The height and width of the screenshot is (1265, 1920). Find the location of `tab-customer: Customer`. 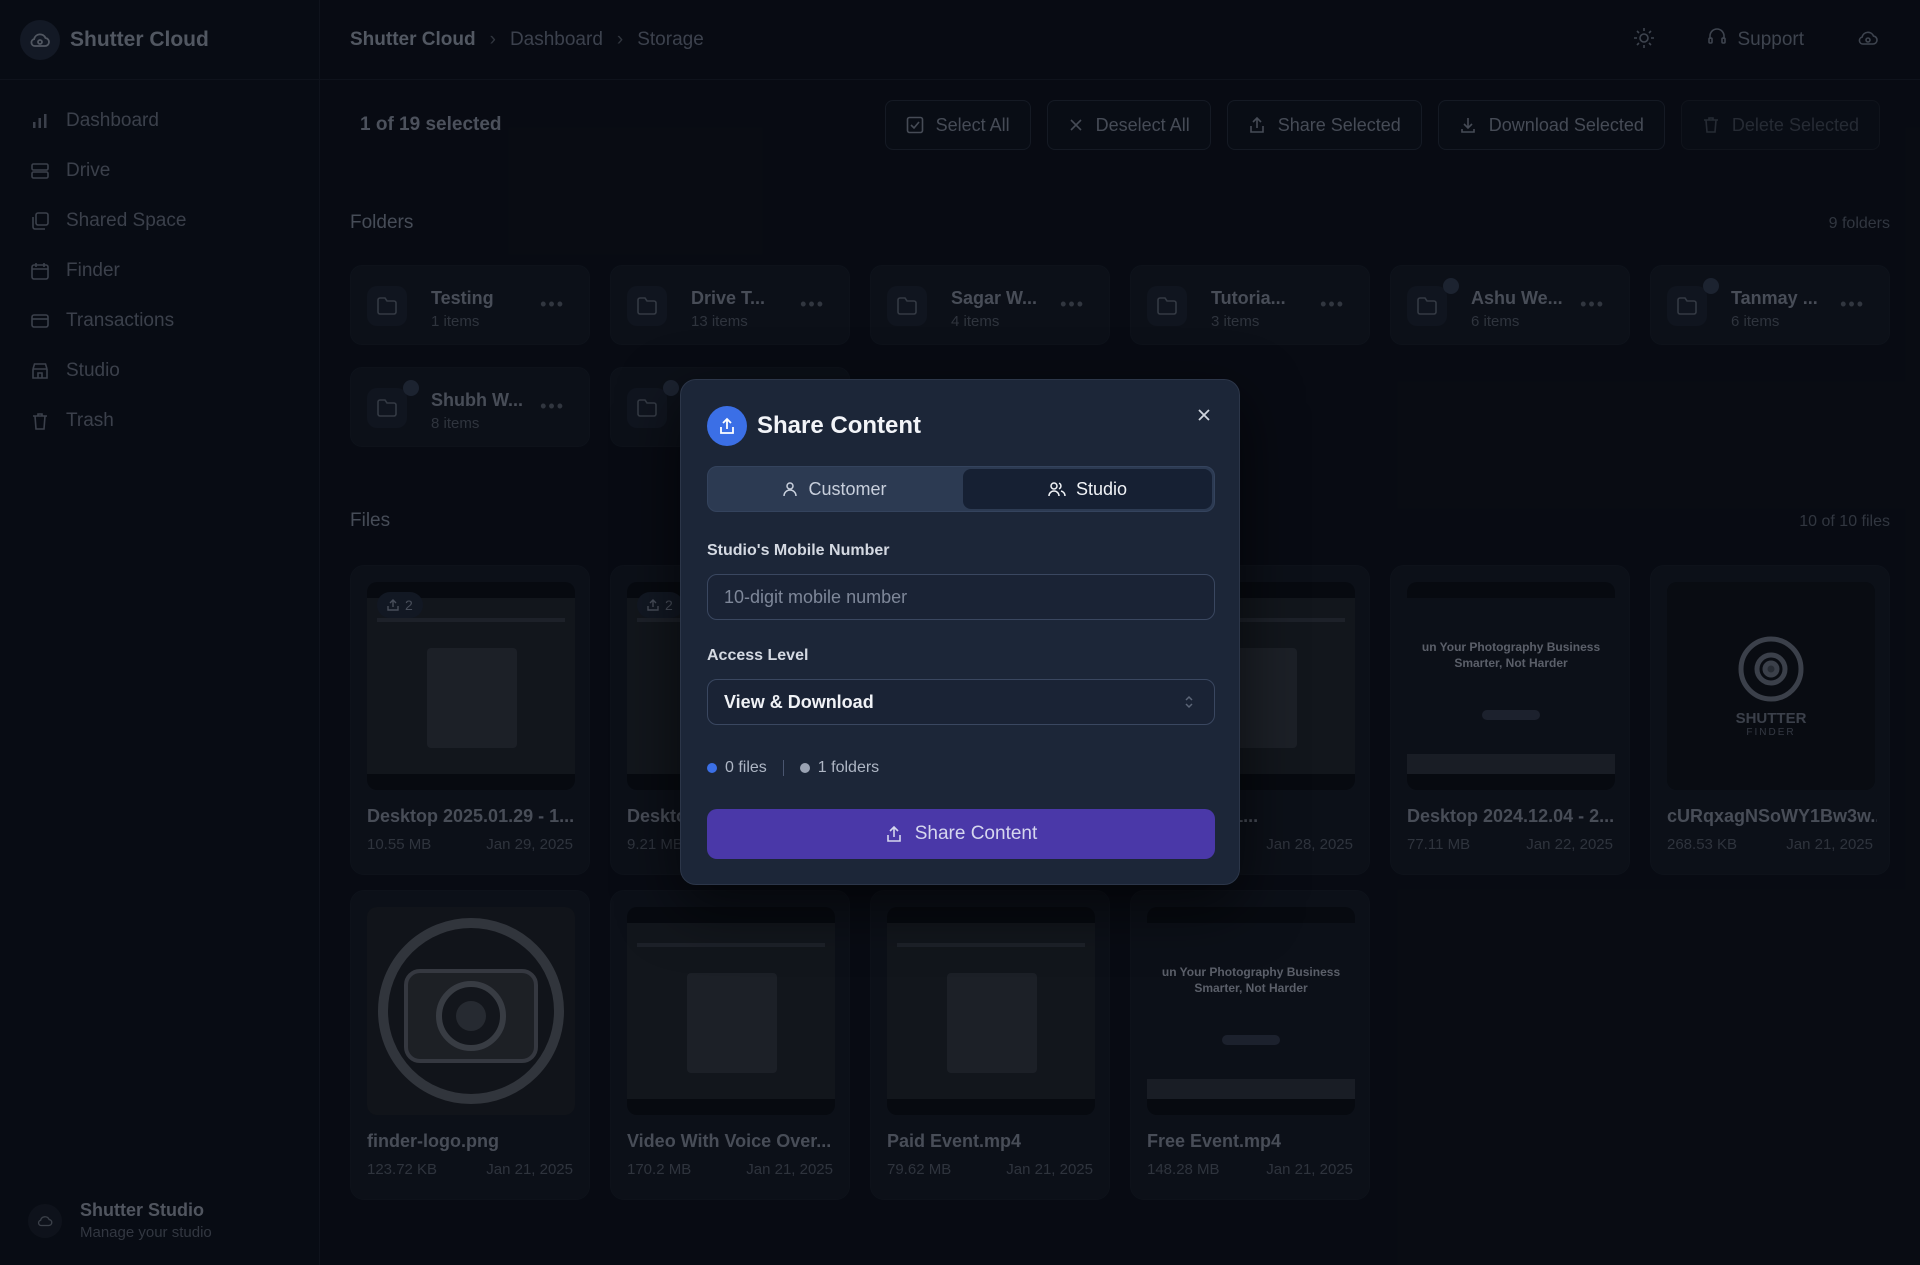

tab-customer: Customer is located at coordinates (834, 489).